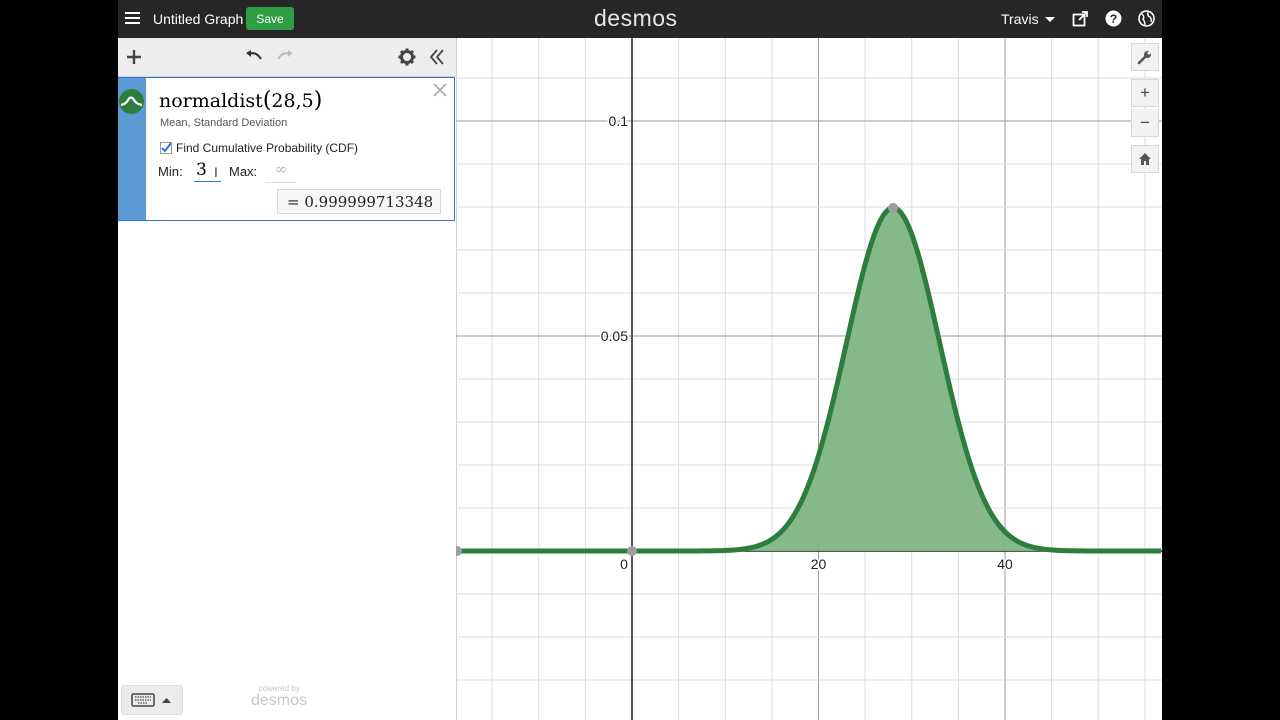 The image size is (1280, 720). I want to click on color-toggle, so click(131, 101).